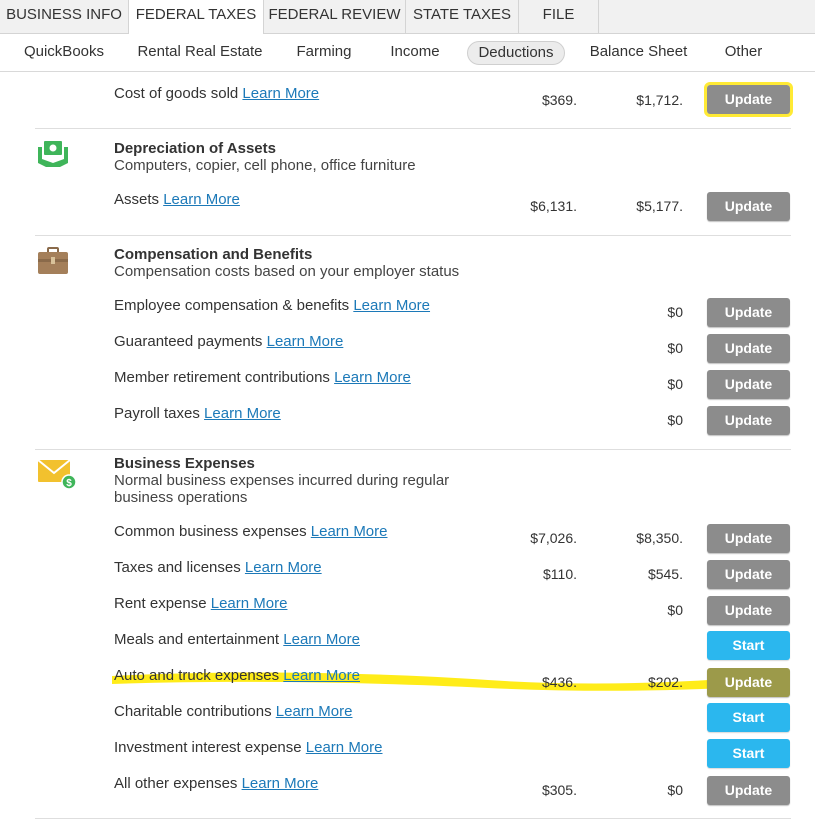 The width and height of the screenshot is (815, 824). I want to click on row-guaranteed-payments: Guaranteed payments Learn More, so click(228, 341).